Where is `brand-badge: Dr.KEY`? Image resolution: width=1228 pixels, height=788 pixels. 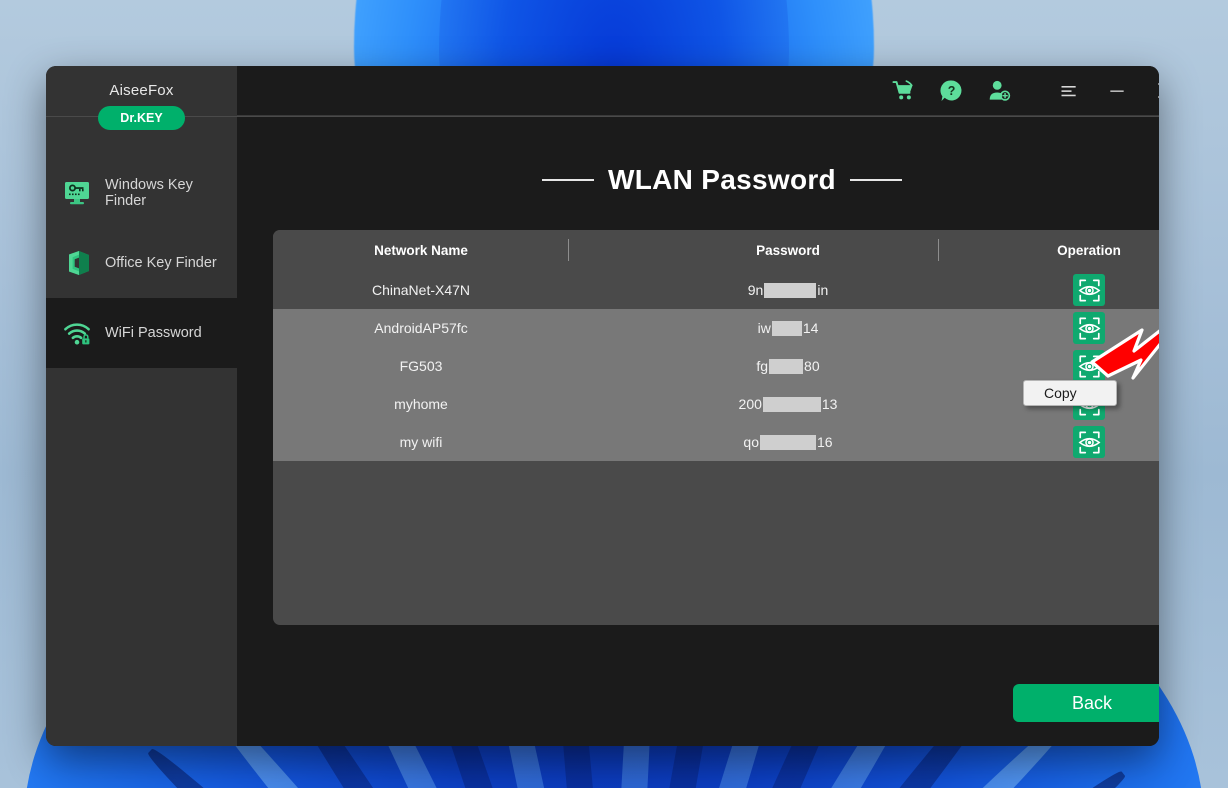 brand-badge: Dr.KEY is located at coordinates (141, 118).